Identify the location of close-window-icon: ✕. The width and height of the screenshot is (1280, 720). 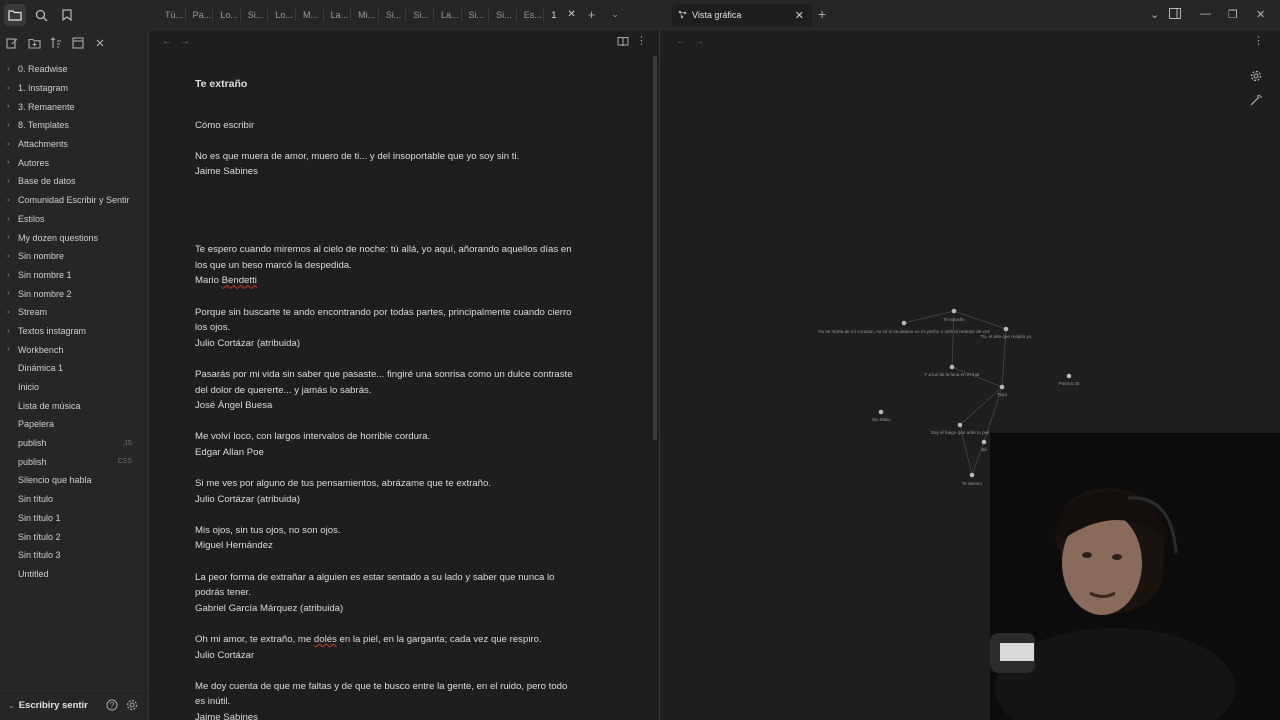
(1260, 14).